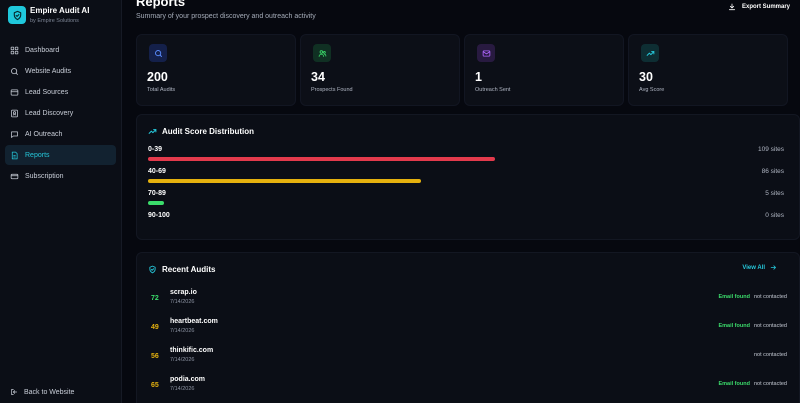  Describe the element at coordinates (14, 392) in the screenshot. I see `exit-icon` at that location.